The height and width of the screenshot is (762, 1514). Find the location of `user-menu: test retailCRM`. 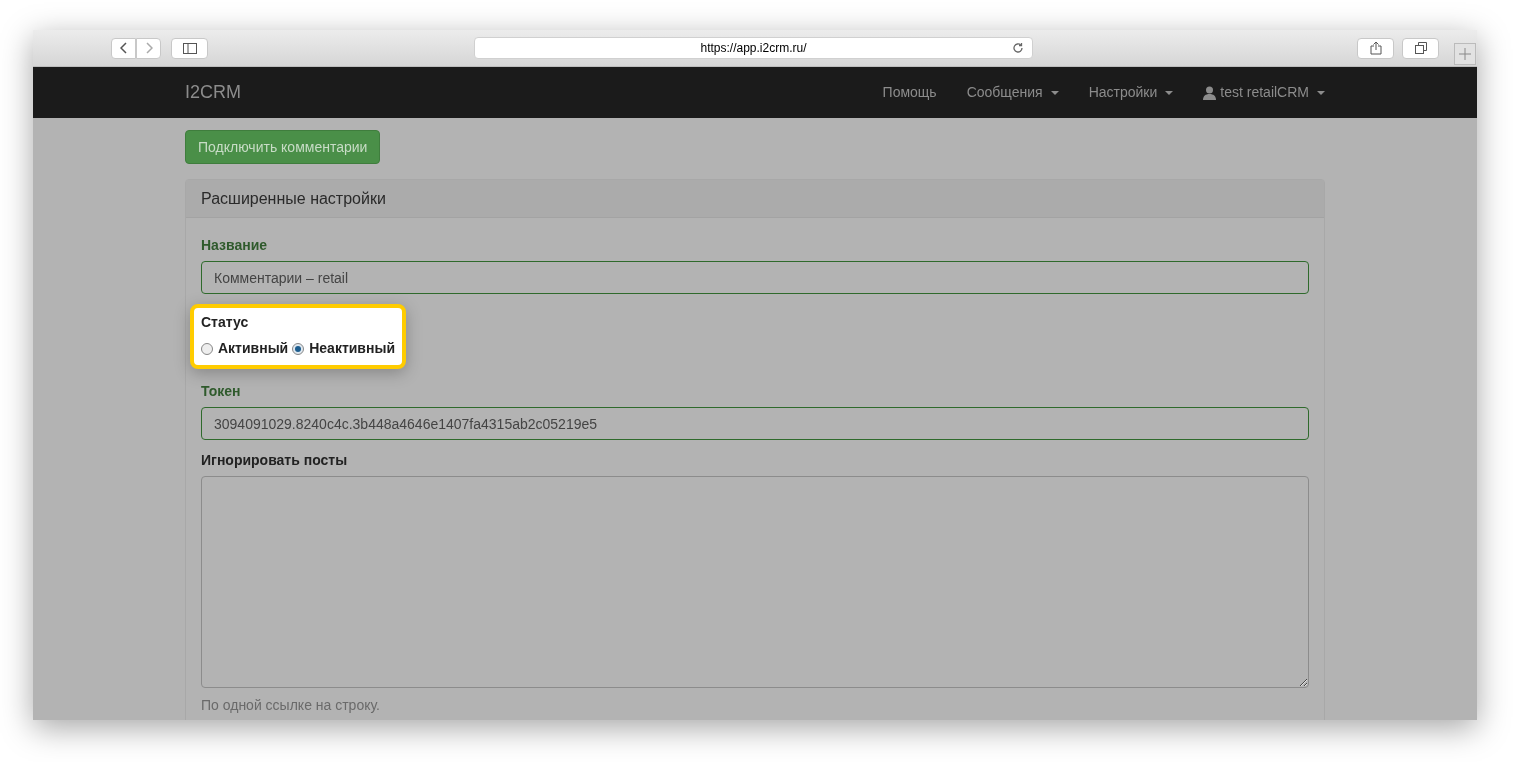

user-menu: test retailCRM is located at coordinates (1264, 92).